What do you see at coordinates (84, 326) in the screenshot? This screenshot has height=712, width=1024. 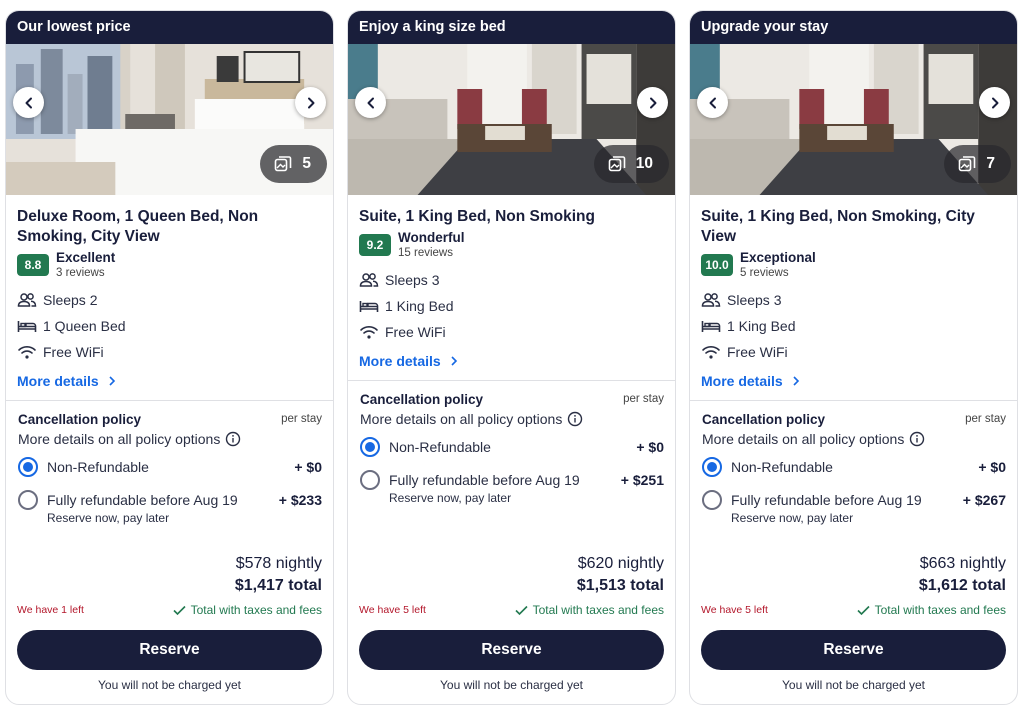 I see `amenity-label: 1 Queen Bed` at bounding box center [84, 326].